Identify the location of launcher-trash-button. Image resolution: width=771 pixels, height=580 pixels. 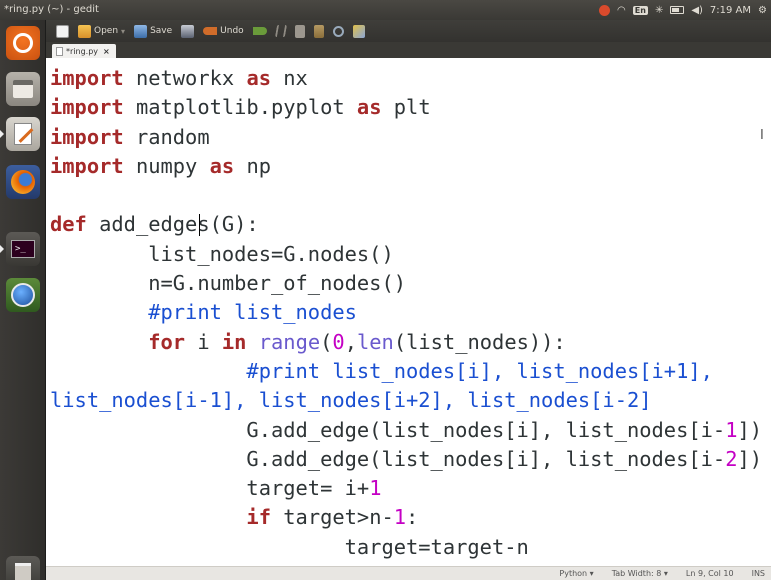
(23, 568).